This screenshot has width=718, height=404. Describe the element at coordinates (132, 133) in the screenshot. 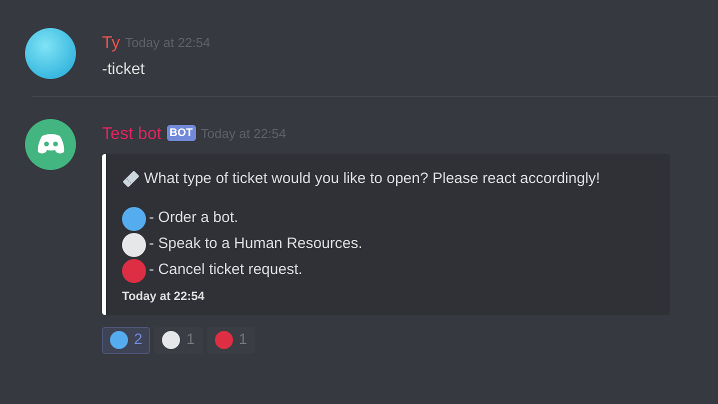

I see `author-name: Test bot` at that location.